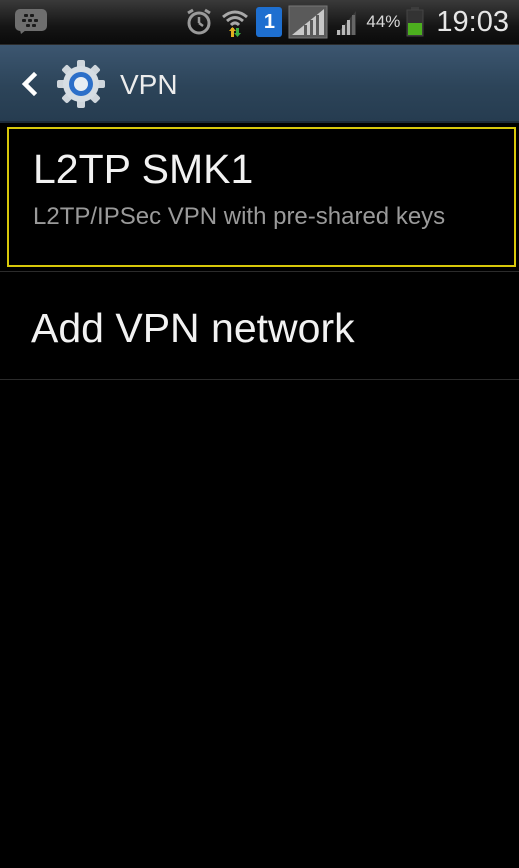 The width and height of the screenshot is (519, 868). Describe the element at coordinates (29, 84) in the screenshot. I see `back-chevron-icon` at that location.